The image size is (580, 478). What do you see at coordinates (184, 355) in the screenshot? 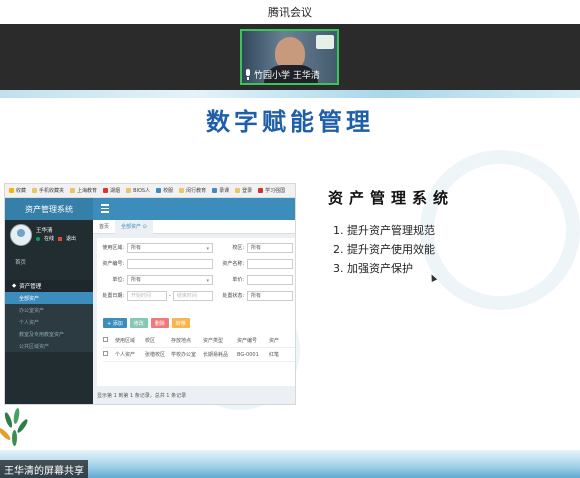
I see `table-cell: 学校办公室` at bounding box center [184, 355].